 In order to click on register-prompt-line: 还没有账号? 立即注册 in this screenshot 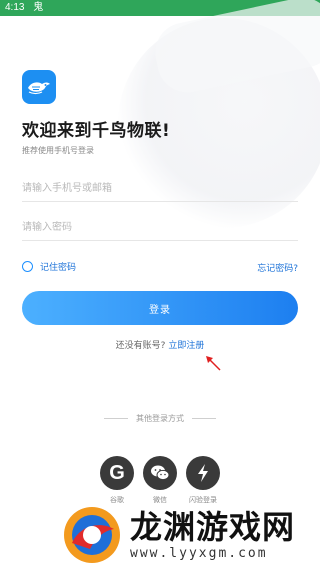, I will do `click(160, 344)`.